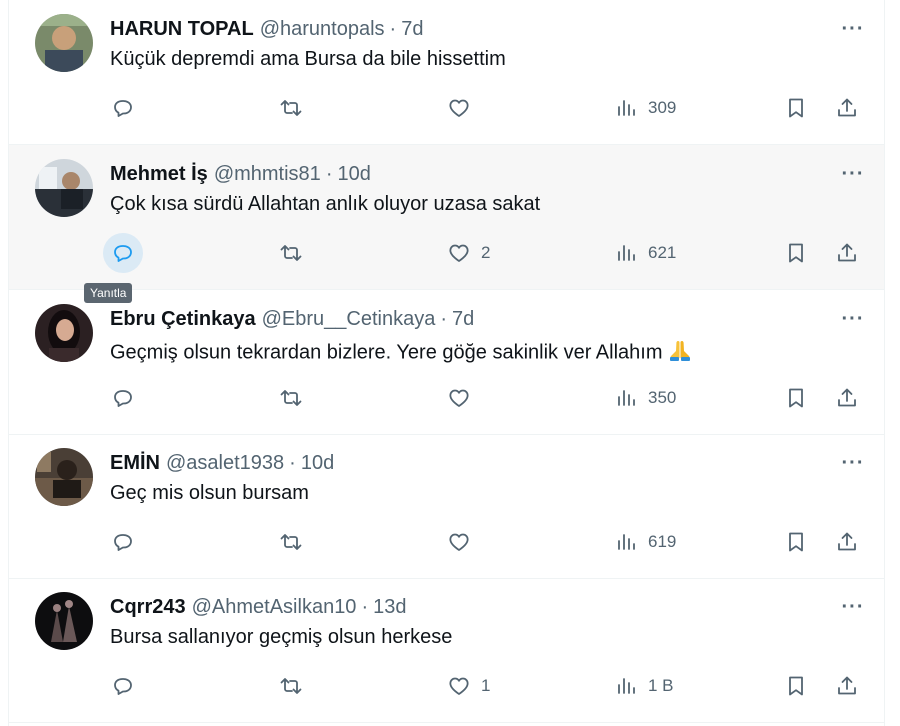 Image resolution: width=900 pixels, height=726 pixels. I want to click on view-count: 619, so click(662, 541).